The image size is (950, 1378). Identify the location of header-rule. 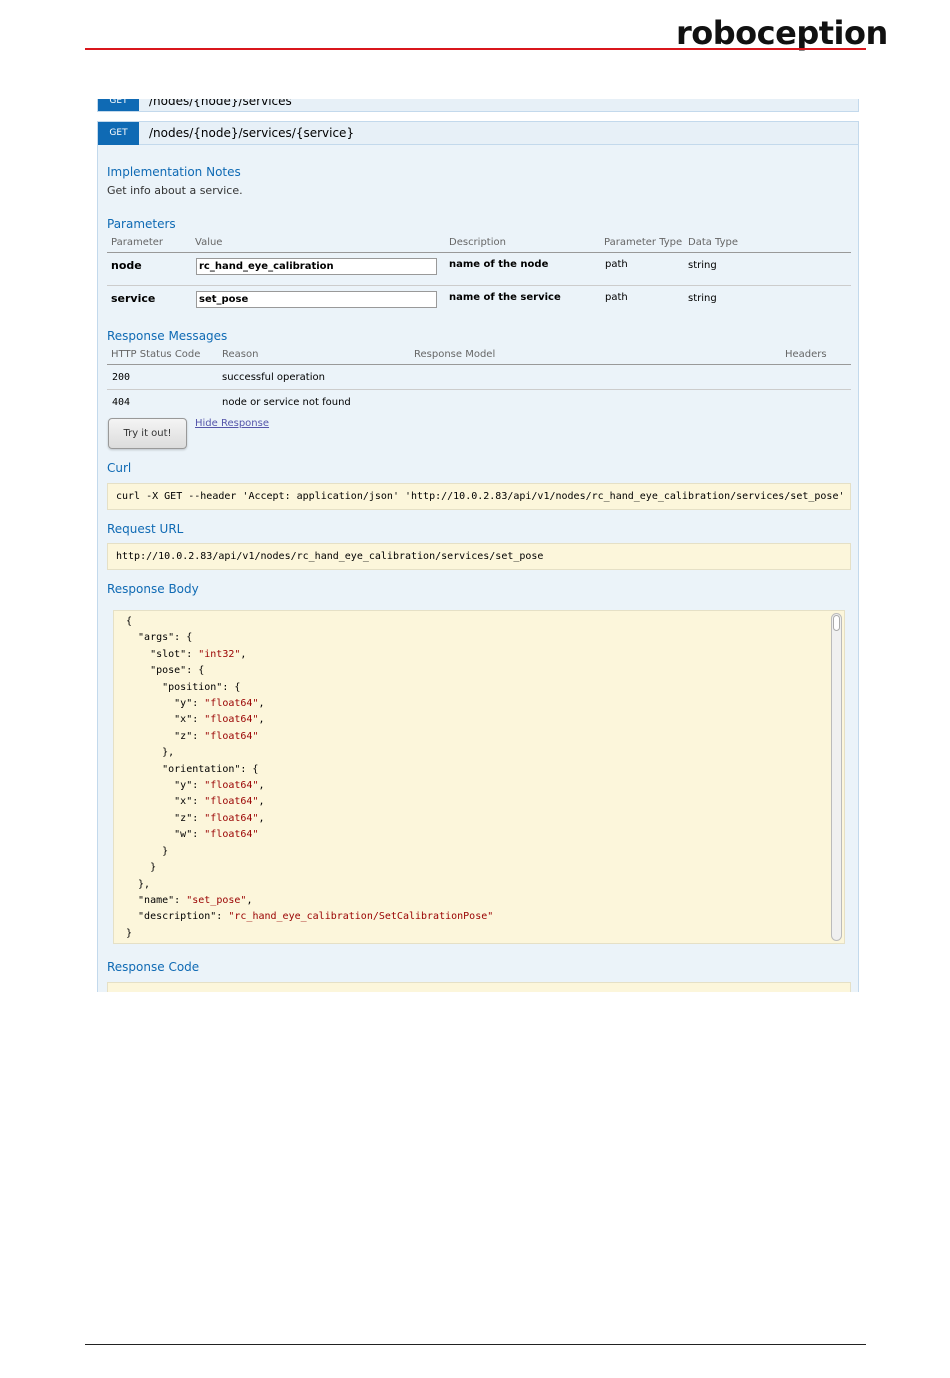
(475, 49).